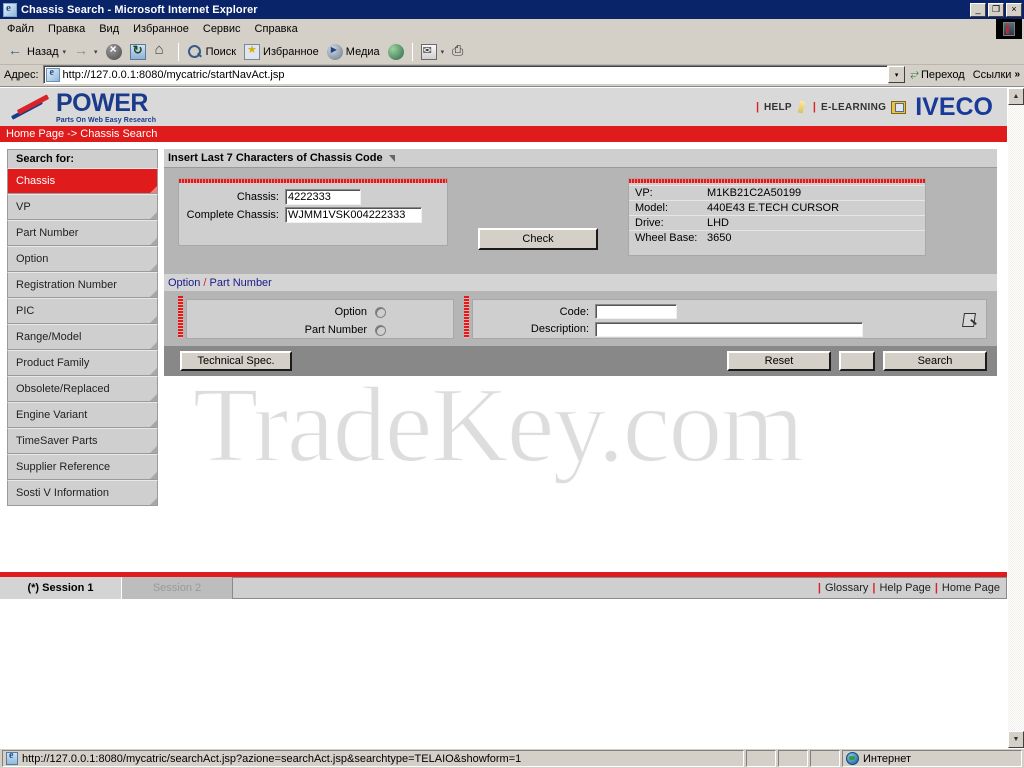 The image size is (1024, 768). I want to click on links-button: Ссылки », so click(996, 75).